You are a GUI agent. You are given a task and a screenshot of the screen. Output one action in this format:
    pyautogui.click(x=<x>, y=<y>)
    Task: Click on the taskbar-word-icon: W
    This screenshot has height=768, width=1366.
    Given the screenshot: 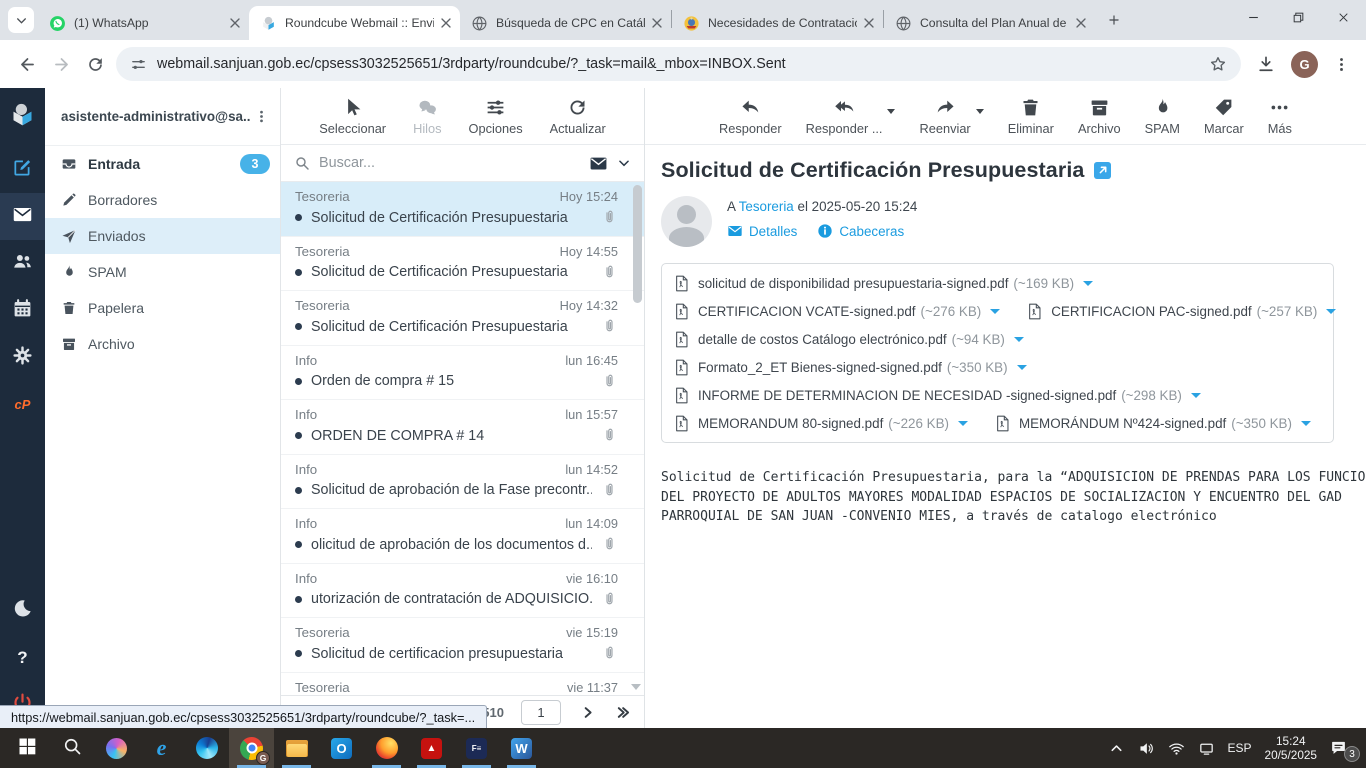 What is the action you would take?
    pyautogui.click(x=521, y=748)
    